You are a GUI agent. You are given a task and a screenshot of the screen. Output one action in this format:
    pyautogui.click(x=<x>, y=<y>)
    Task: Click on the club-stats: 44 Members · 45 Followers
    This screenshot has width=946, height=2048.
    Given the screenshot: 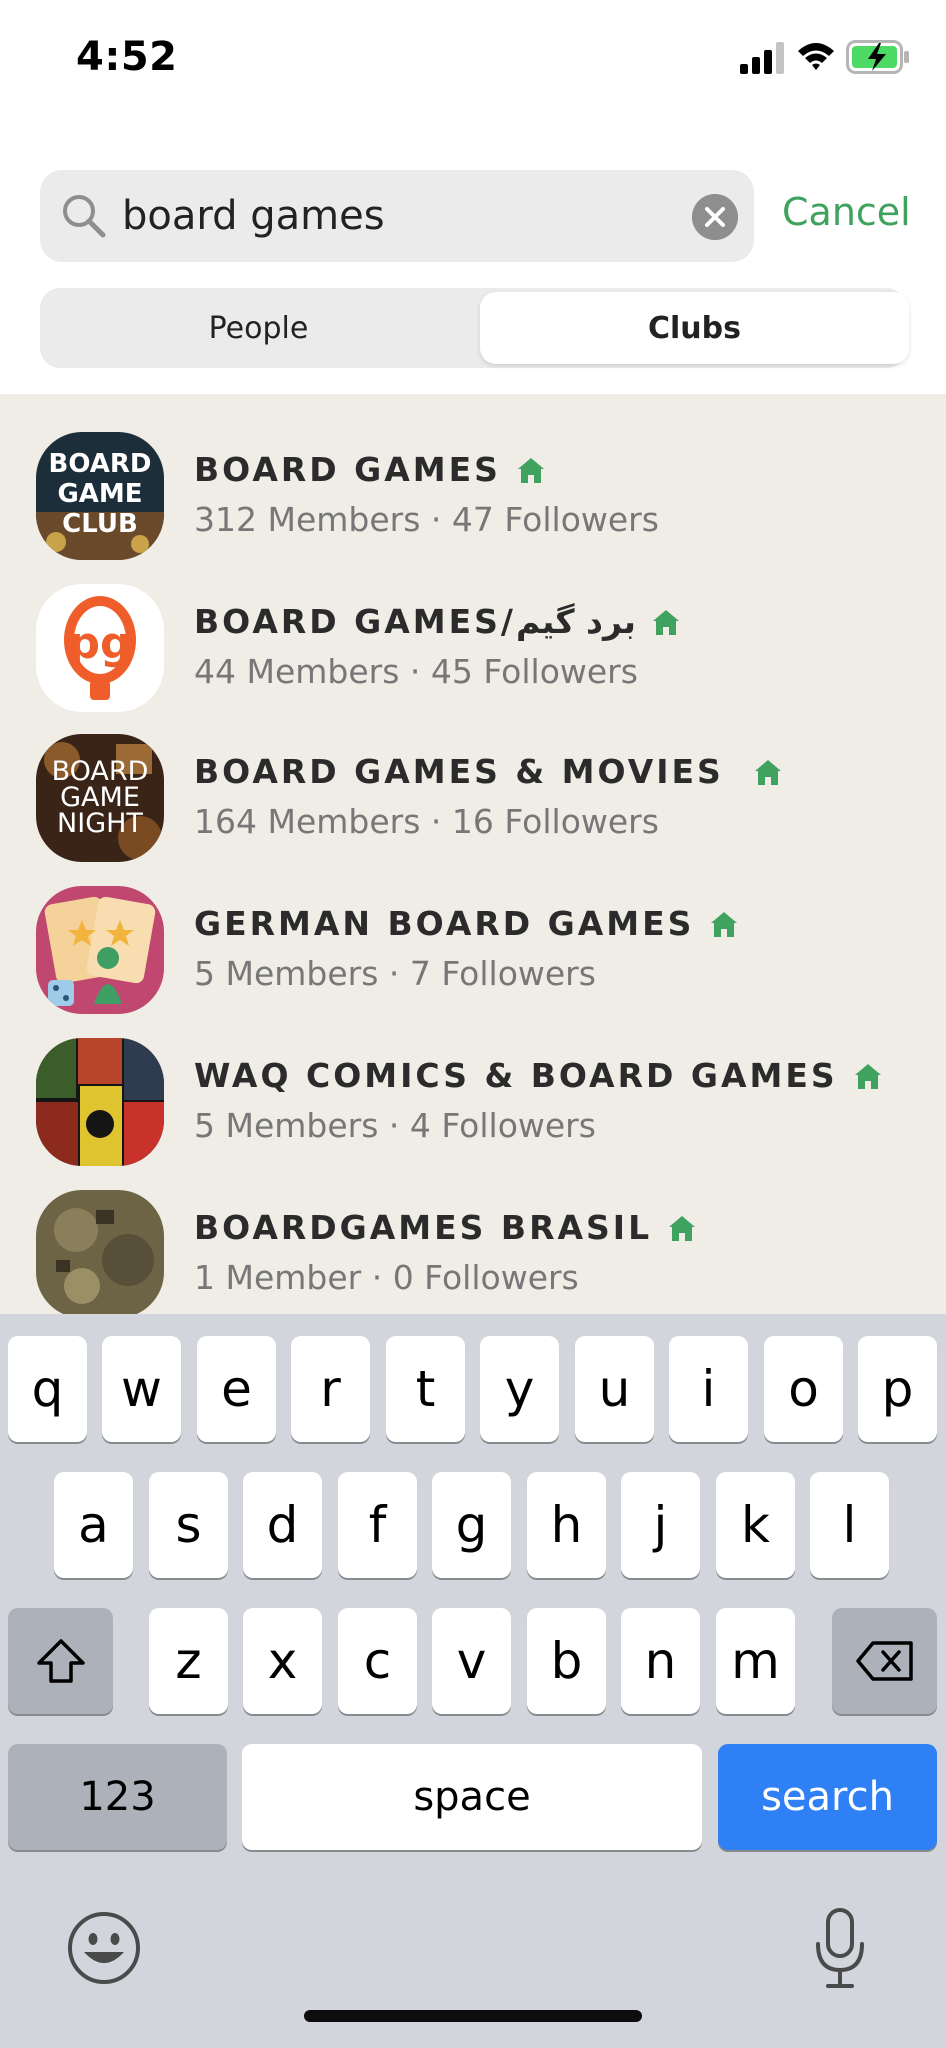 What is the action you would take?
    pyautogui.click(x=416, y=671)
    